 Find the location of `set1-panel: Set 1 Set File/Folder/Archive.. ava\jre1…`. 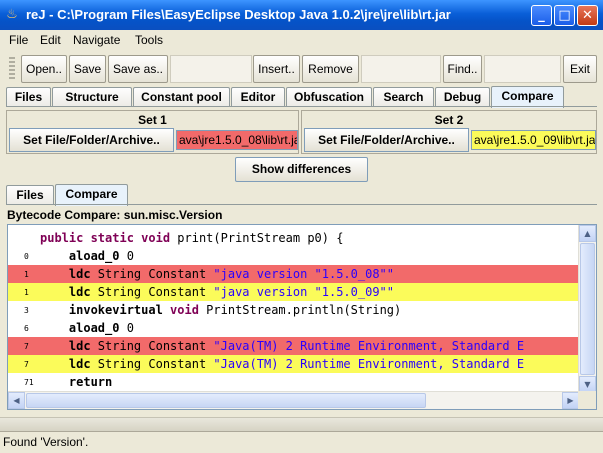

set1-panel: Set 1 Set File/Folder/Archive.. ava\jre1… is located at coordinates (152, 132).